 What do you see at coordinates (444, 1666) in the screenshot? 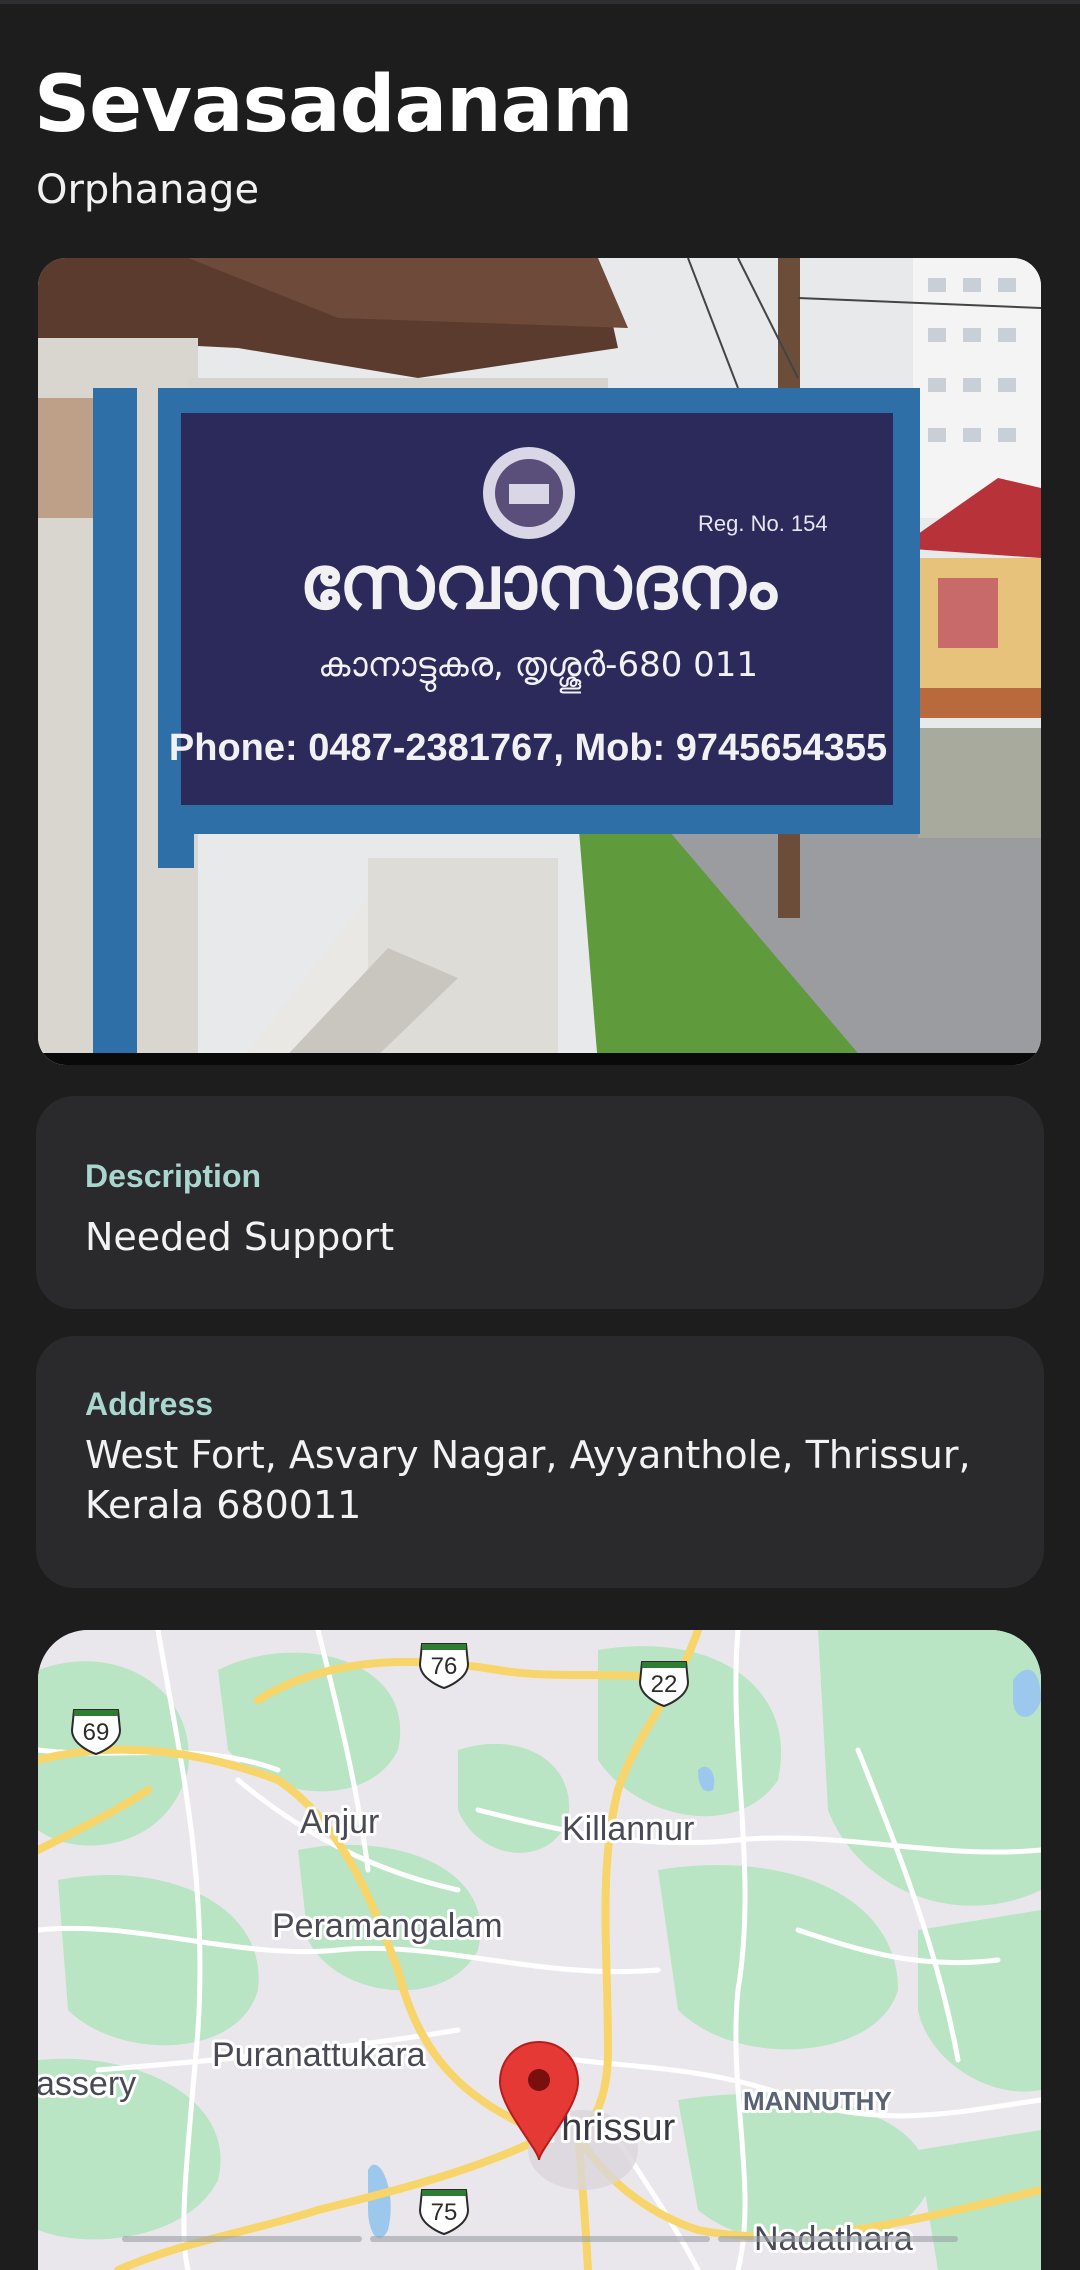
I see `svg-text: 76` at bounding box center [444, 1666].